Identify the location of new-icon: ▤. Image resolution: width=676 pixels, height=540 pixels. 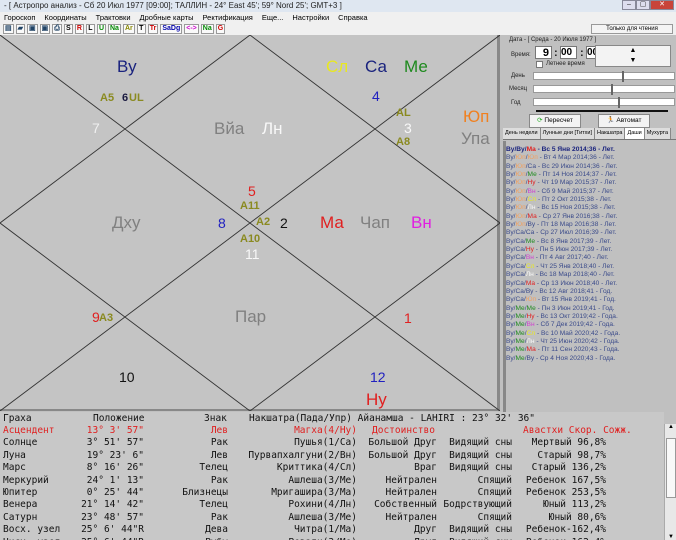
(8, 29).